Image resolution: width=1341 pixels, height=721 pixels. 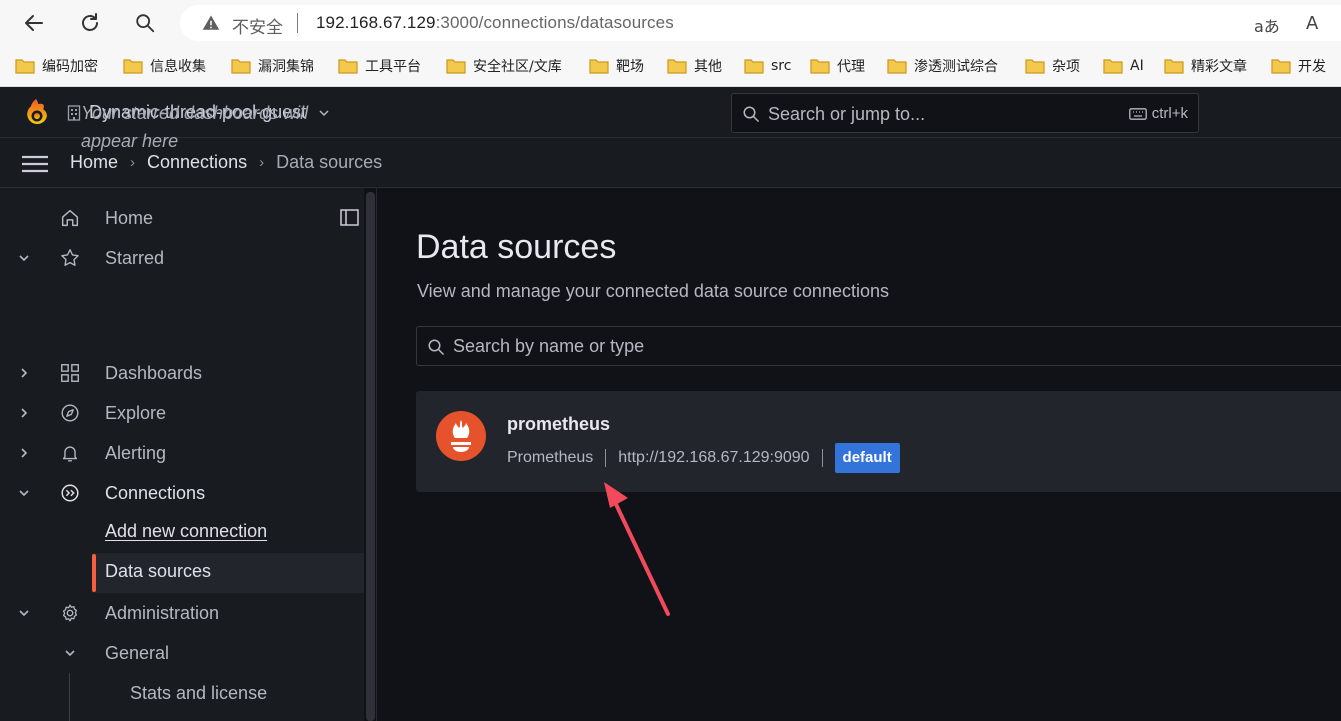 I want to click on sidebar-item-label: Alerting, so click(x=136, y=452).